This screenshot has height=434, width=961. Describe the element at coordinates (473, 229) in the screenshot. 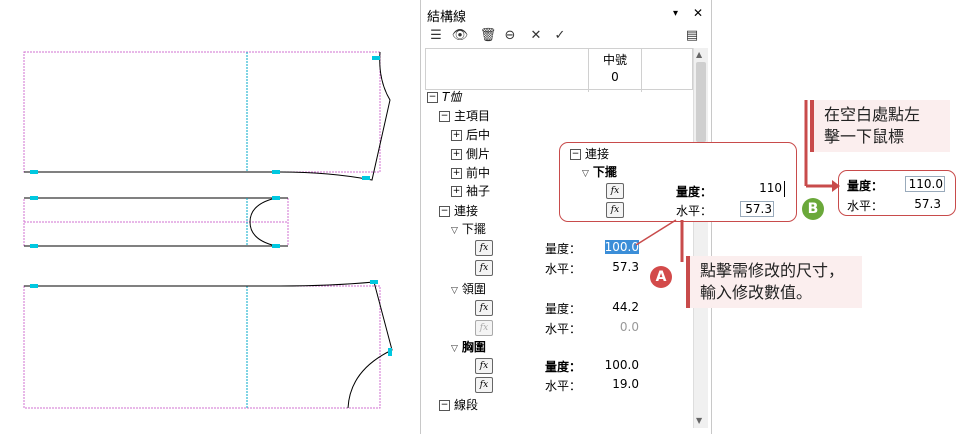

I see `tree-hem-label: 下擺` at that location.